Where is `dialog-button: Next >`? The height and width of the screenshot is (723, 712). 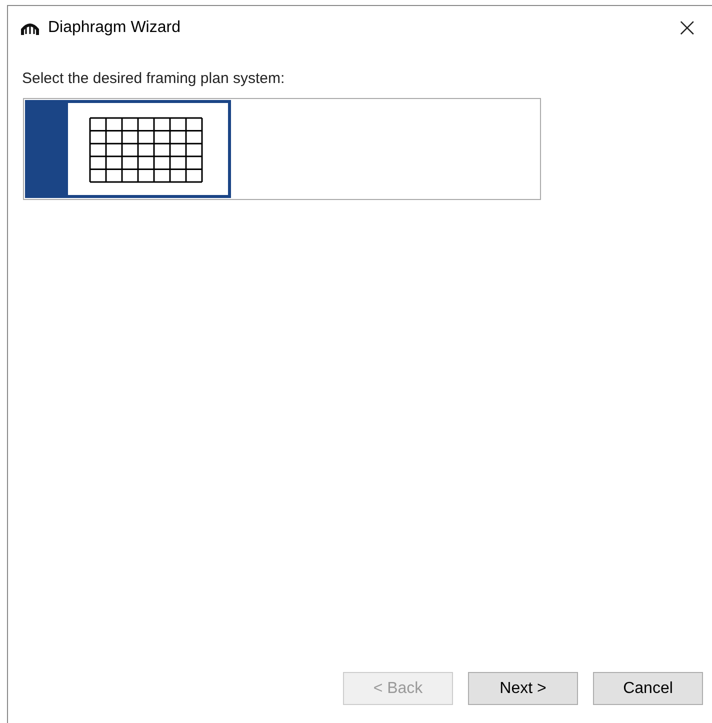
dialog-button: Next > is located at coordinates (523, 688).